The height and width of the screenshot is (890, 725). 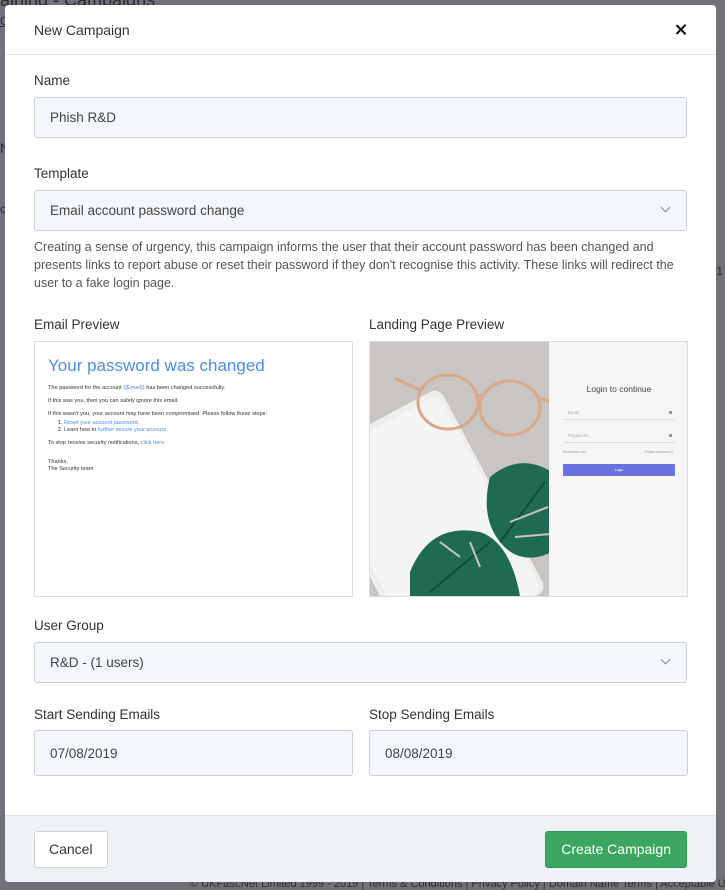 I want to click on start-date-value: 07/08/2019, so click(x=84, y=753).